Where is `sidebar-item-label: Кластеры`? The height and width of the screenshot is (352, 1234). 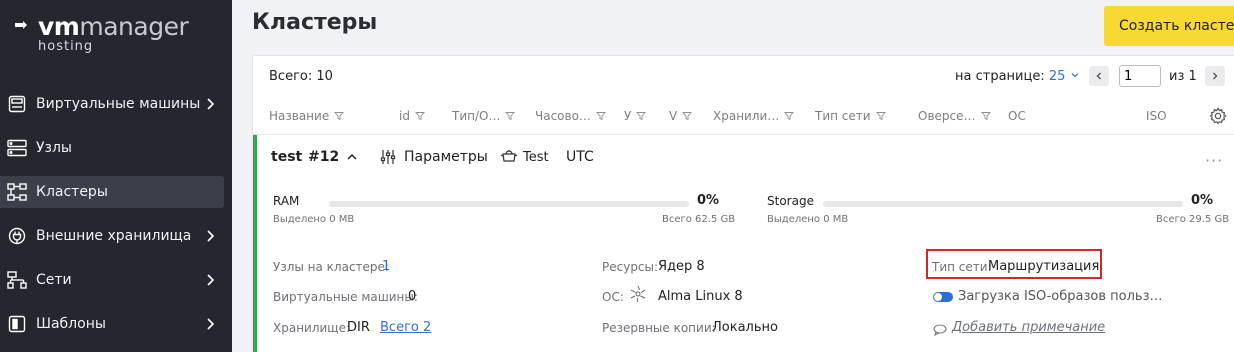 sidebar-item-label: Кластеры is located at coordinates (72, 192).